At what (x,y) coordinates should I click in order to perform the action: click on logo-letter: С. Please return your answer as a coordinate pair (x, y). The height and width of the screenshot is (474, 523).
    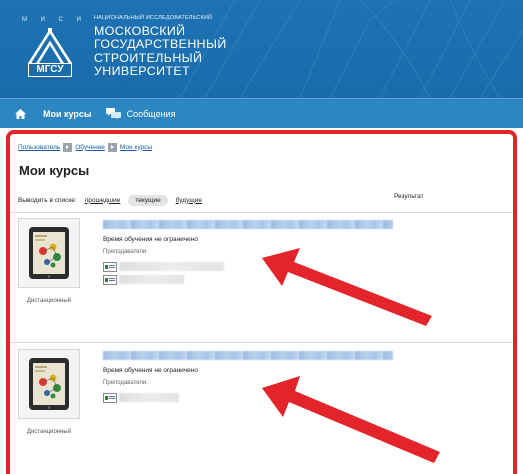
    Looking at the image, I should click on (61, 20).